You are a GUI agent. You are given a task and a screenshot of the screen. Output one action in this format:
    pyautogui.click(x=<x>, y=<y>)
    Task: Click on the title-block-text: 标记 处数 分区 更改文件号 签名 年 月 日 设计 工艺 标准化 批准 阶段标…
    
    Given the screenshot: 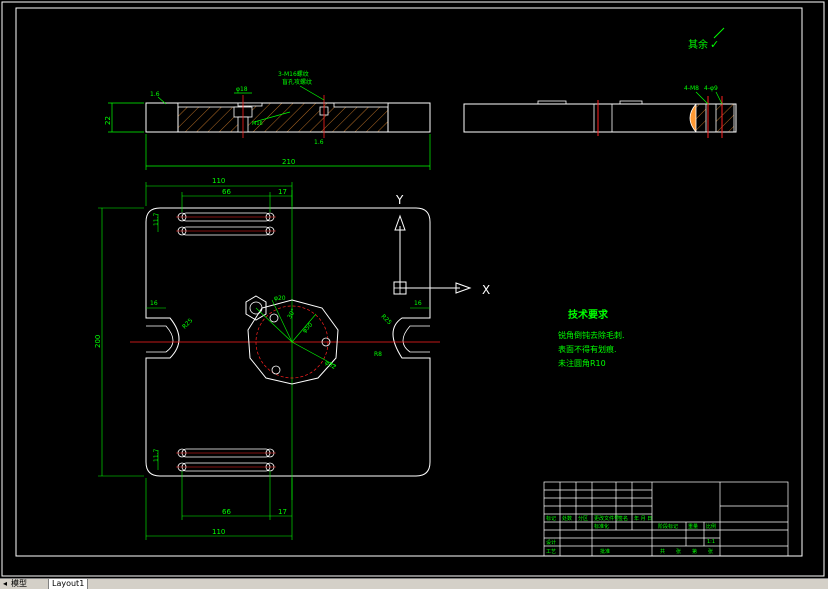 What is the action you would take?
    pyautogui.click(x=631, y=535)
    